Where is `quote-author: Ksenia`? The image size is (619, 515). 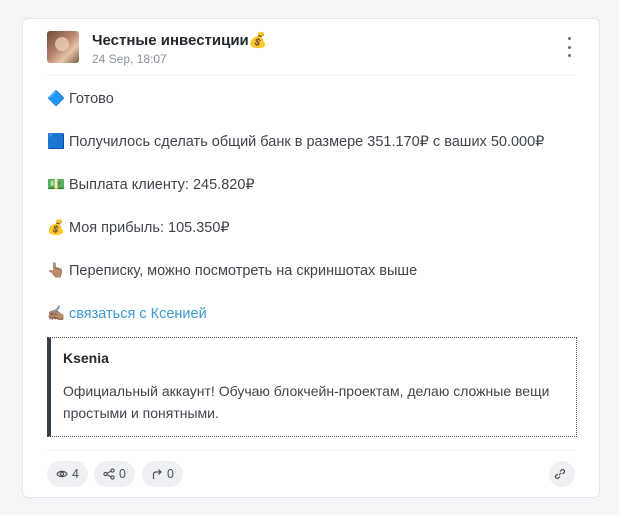
quote-author: Ksenia is located at coordinates (86, 358).